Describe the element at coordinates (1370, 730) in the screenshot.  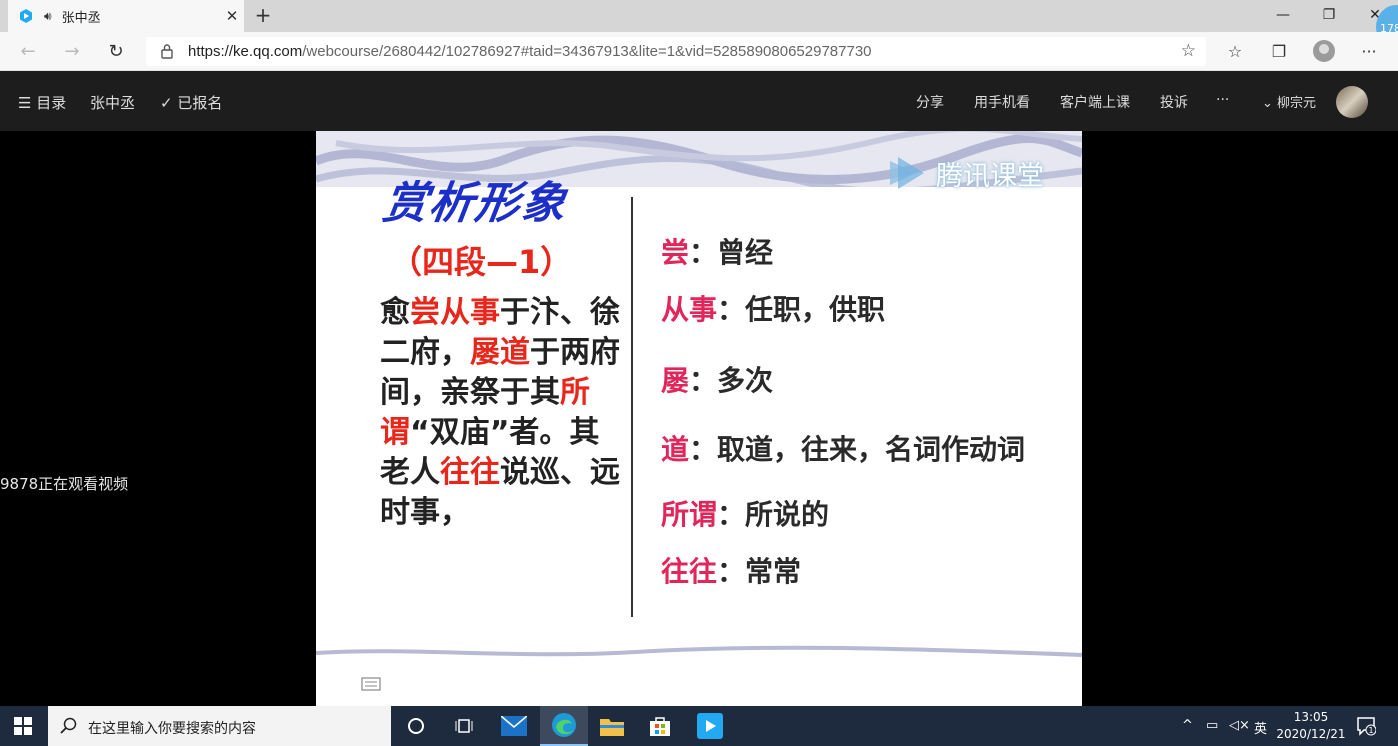
I see `notification-count: 1` at that location.